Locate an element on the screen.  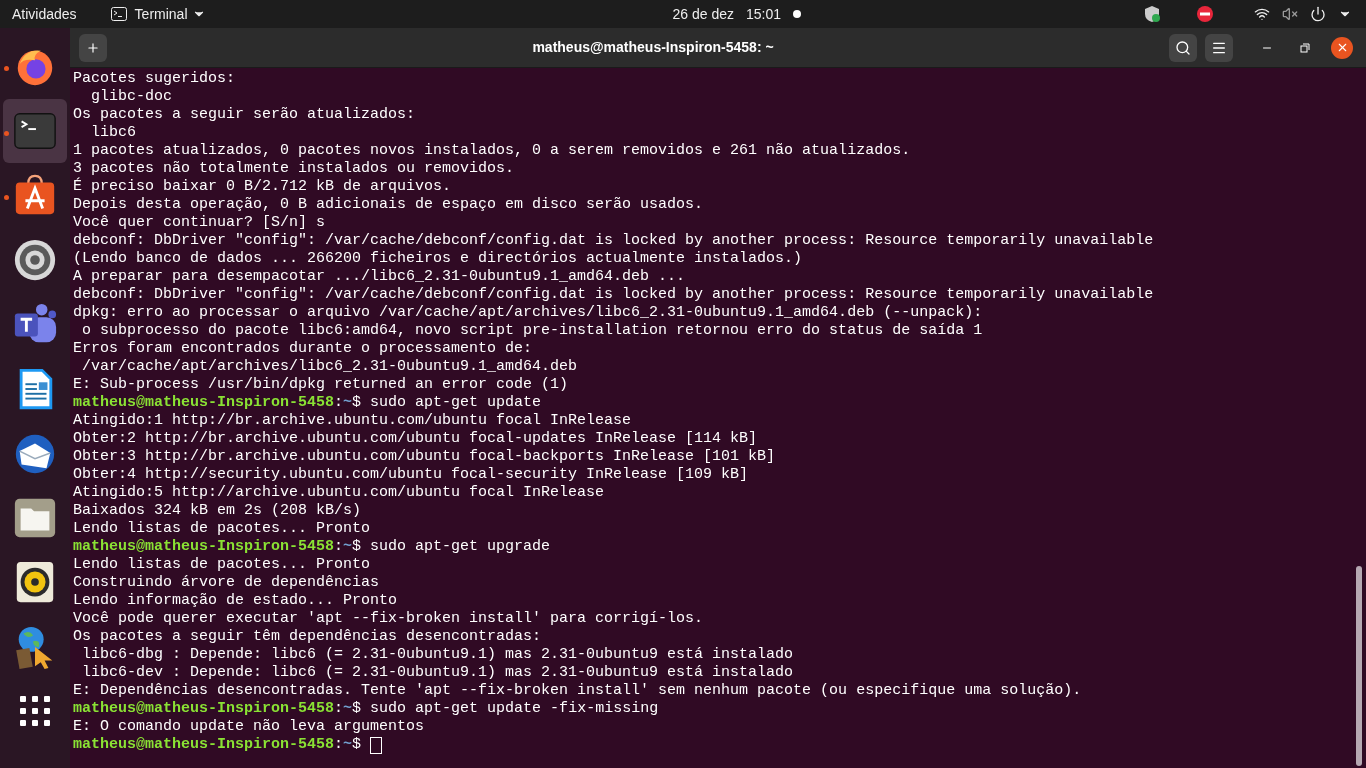
output-line: 1 pacotes atualizados, 0 pacotes novos instalados, 0 a serem removidos e 261 não atualizados. is located at coordinates (492, 151).